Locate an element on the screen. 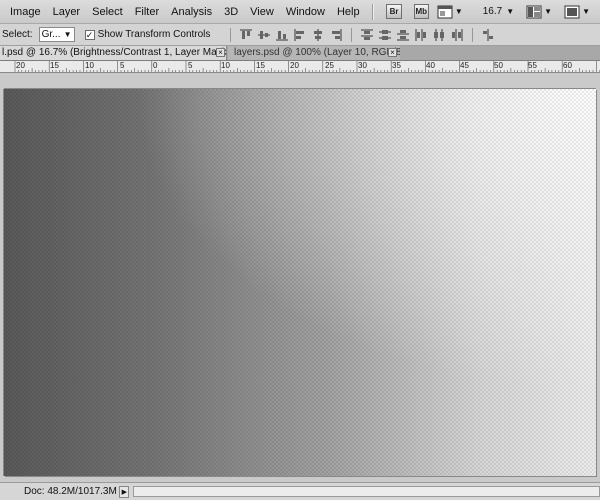  horizontal-scrollbar is located at coordinates (366, 491).